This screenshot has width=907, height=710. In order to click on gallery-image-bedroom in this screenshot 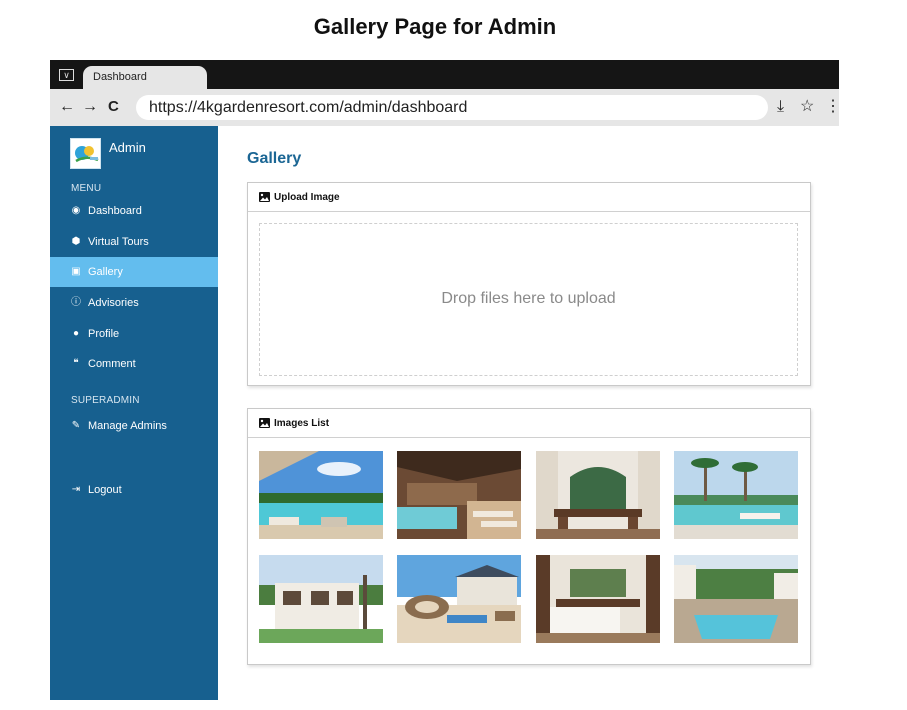, I will do `click(598, 599)`.